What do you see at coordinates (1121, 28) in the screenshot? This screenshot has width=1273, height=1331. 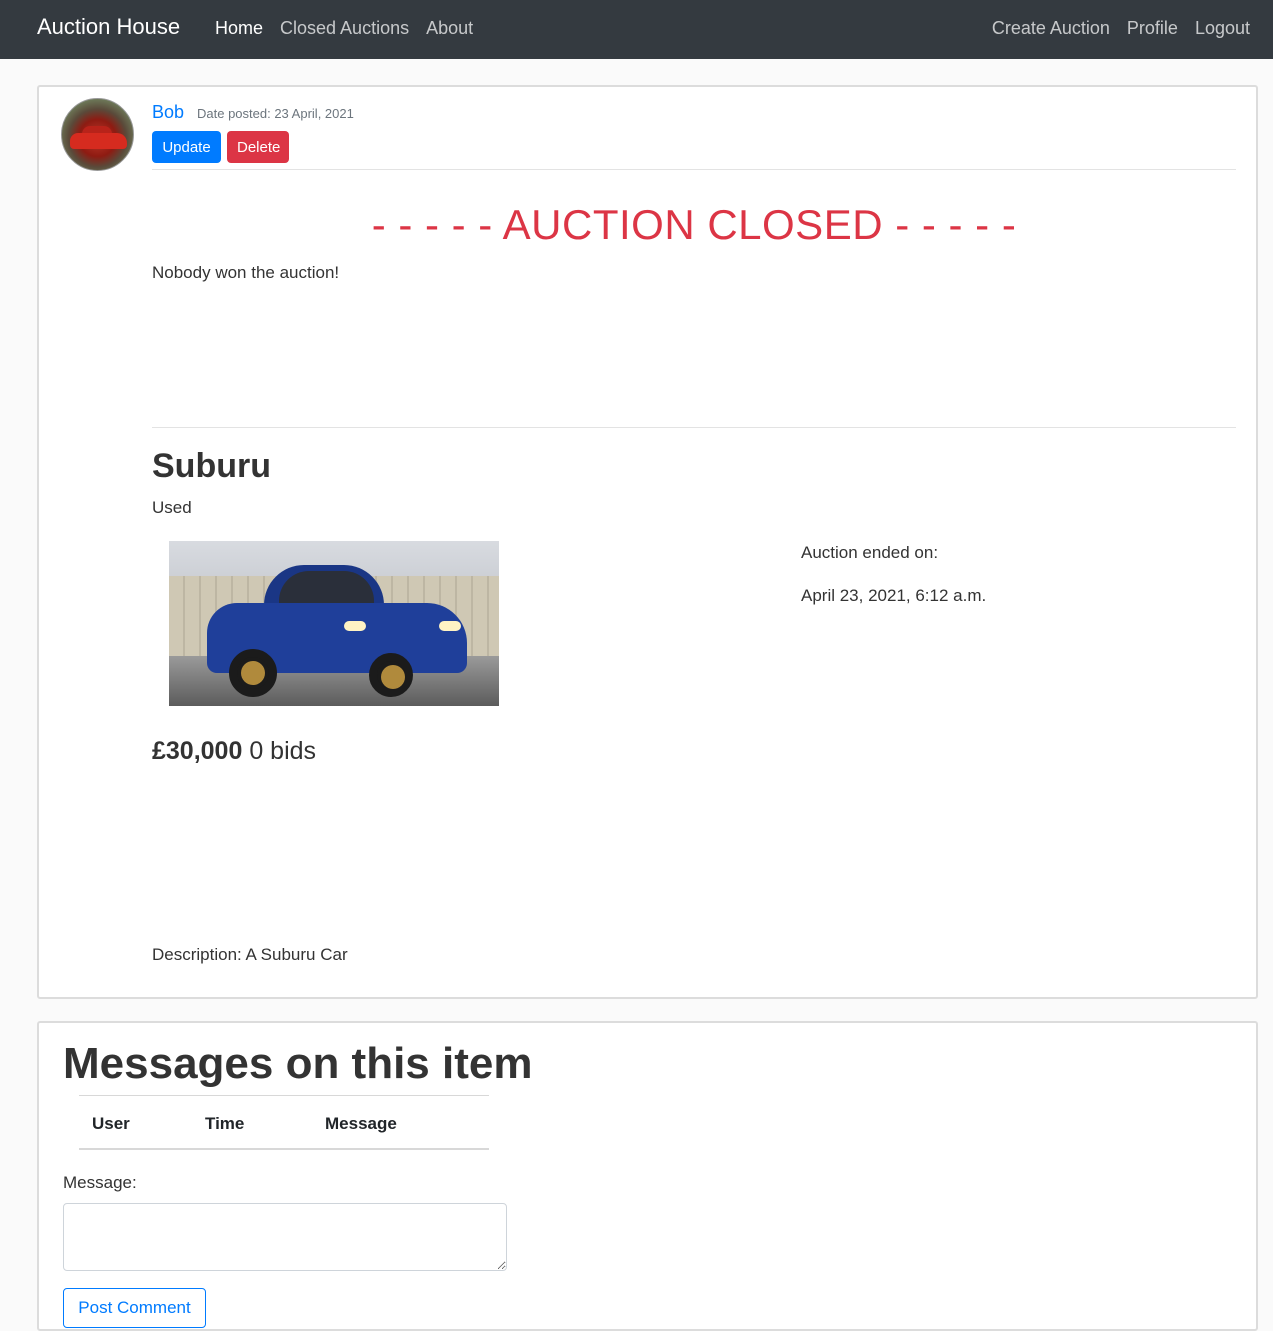 I see `nav-right: Create Auction Profile Logout` at bounding box center [1121, 28].